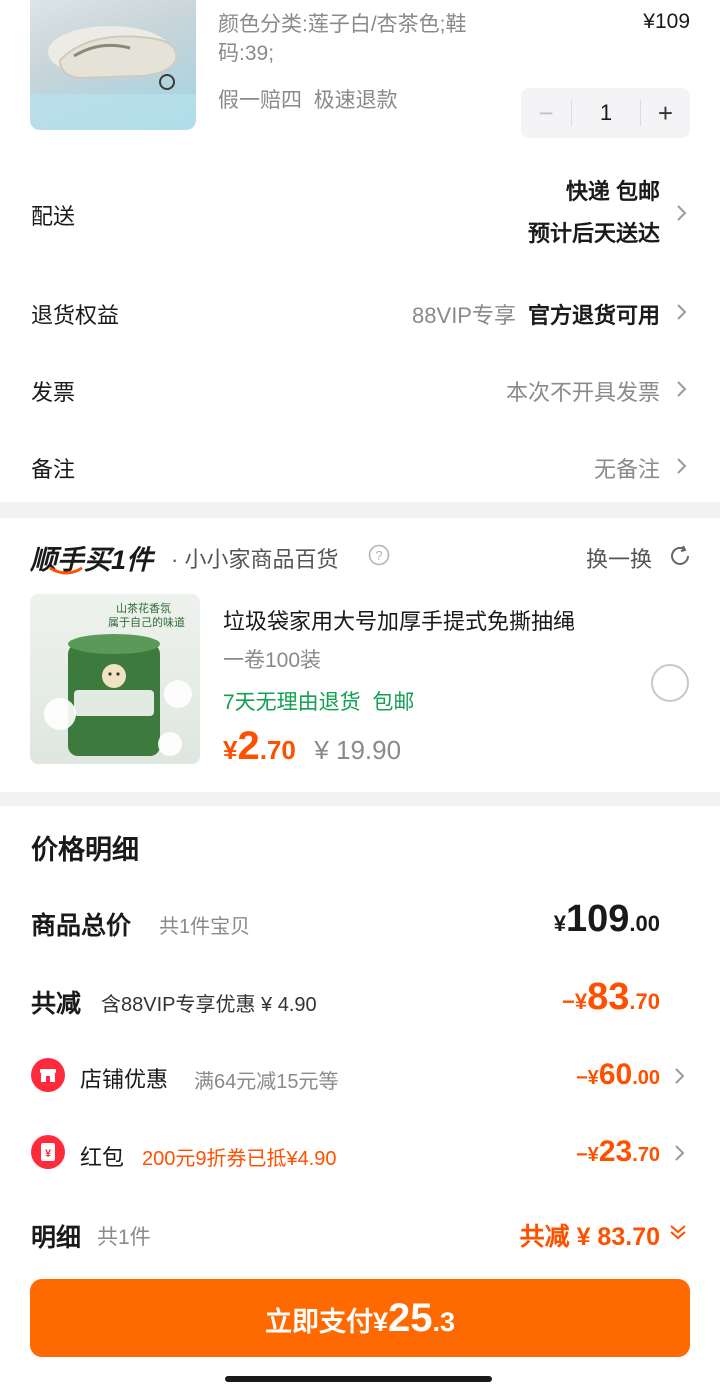 The image size is (720, 1394). I want to click on pay-label: 立即支付, so click(318, 1322).